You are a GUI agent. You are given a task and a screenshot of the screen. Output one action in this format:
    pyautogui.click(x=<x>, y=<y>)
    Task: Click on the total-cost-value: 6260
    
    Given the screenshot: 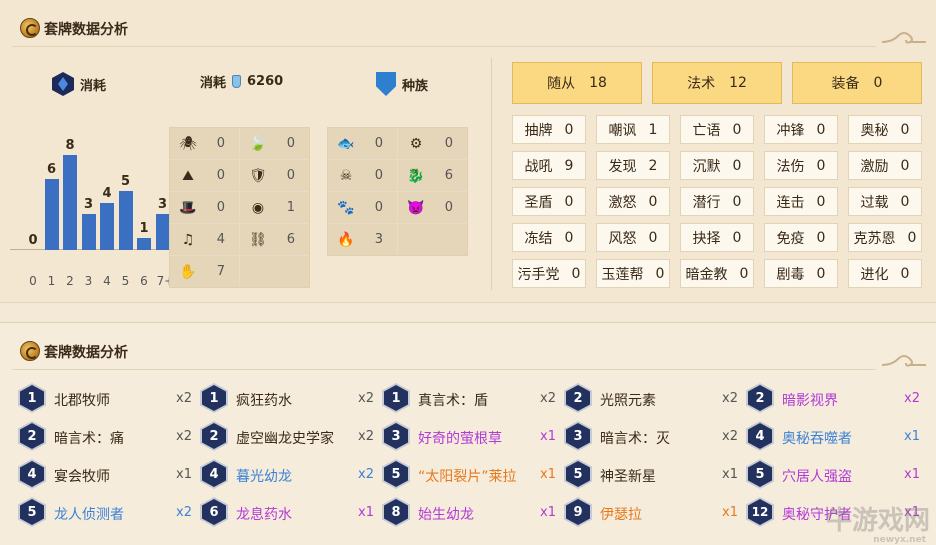 What is the action you would take?
    pyautogui.click(x=265, y=81)
    